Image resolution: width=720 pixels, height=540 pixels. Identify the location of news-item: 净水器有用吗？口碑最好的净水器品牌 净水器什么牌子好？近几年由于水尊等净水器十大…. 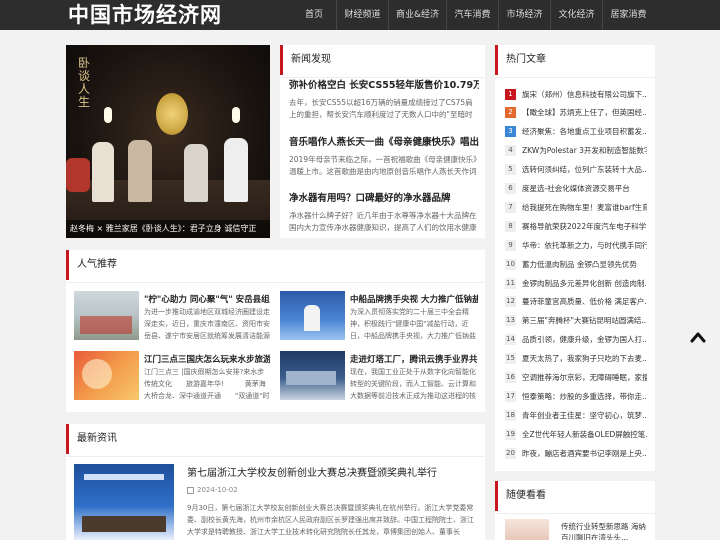
(384, 212).